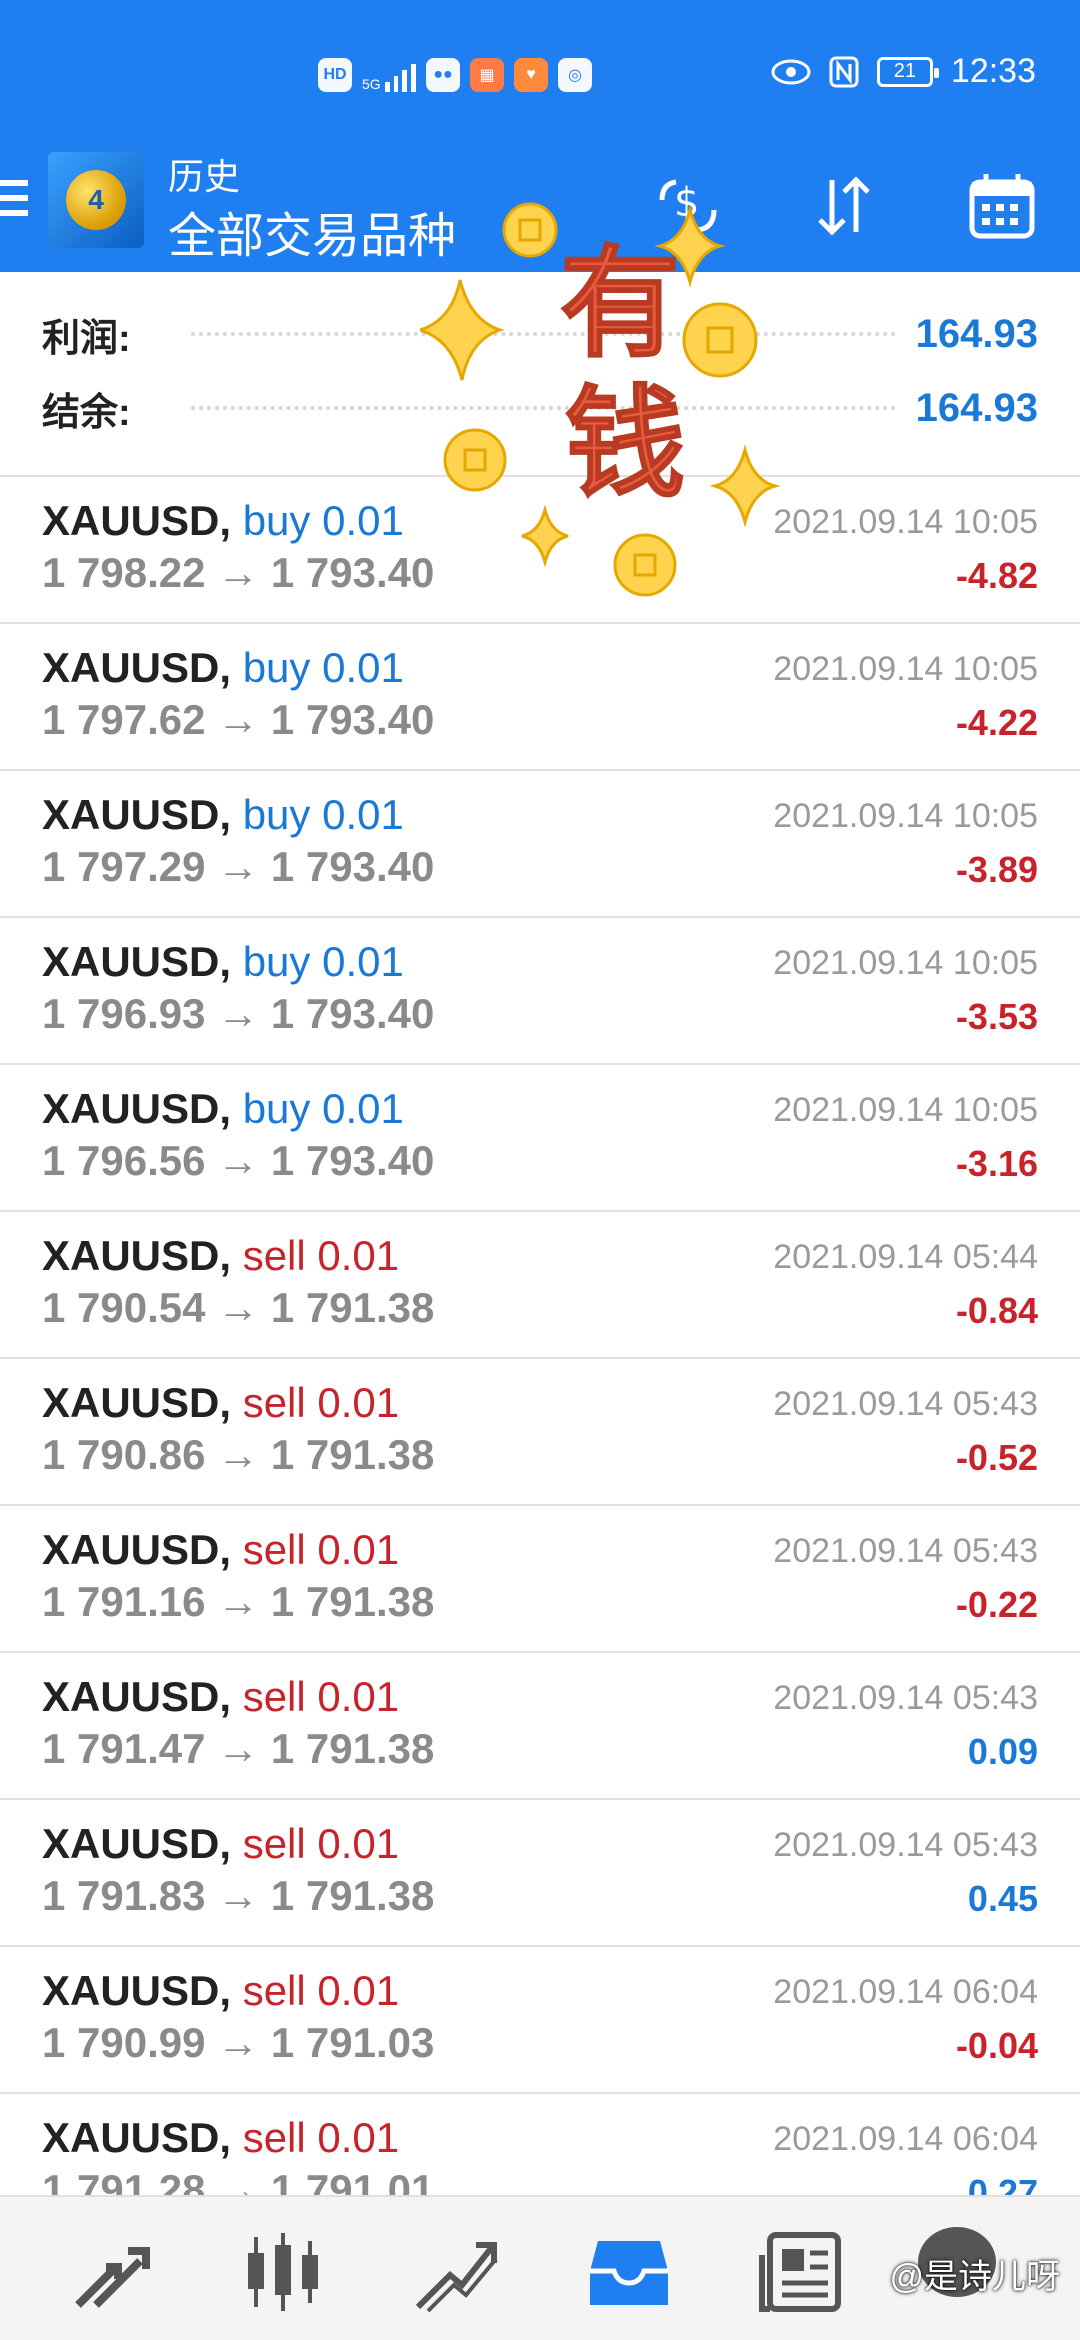 The width and height of the screenshot is (1080, 2340). Describe the element at coordinates (905, 1257) in the screenshot. I see `trade-time: 2021.09.14 05:44` at that location.